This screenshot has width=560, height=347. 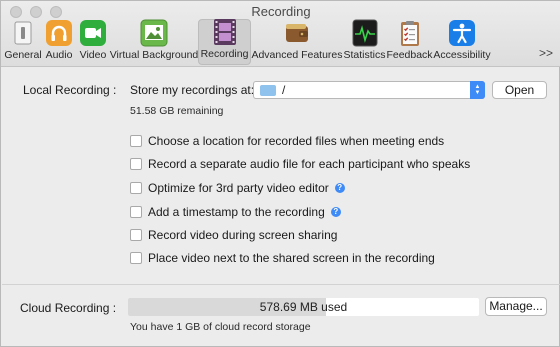 What do you see at coordinates (59, 33) in the screenshot?
I see `headphones-icon` at bounding box center [59, 33].